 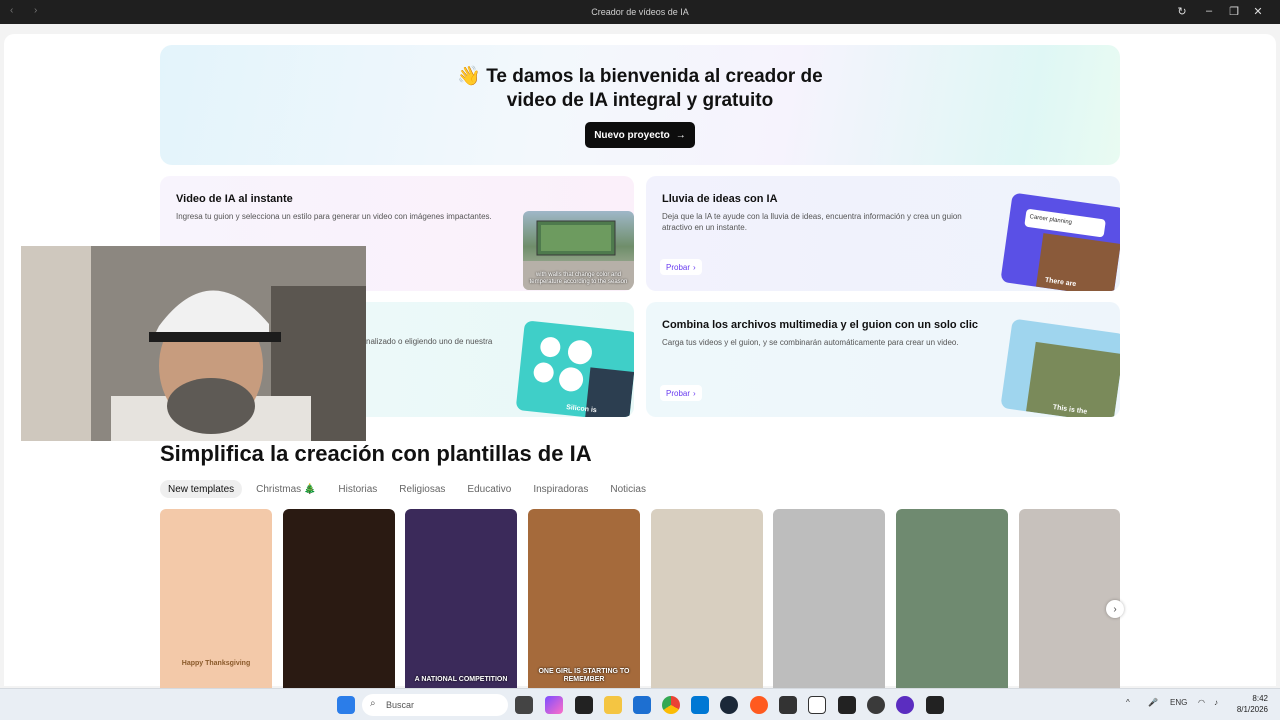 I want to click on steam-icon, so click(x=729, y=705).